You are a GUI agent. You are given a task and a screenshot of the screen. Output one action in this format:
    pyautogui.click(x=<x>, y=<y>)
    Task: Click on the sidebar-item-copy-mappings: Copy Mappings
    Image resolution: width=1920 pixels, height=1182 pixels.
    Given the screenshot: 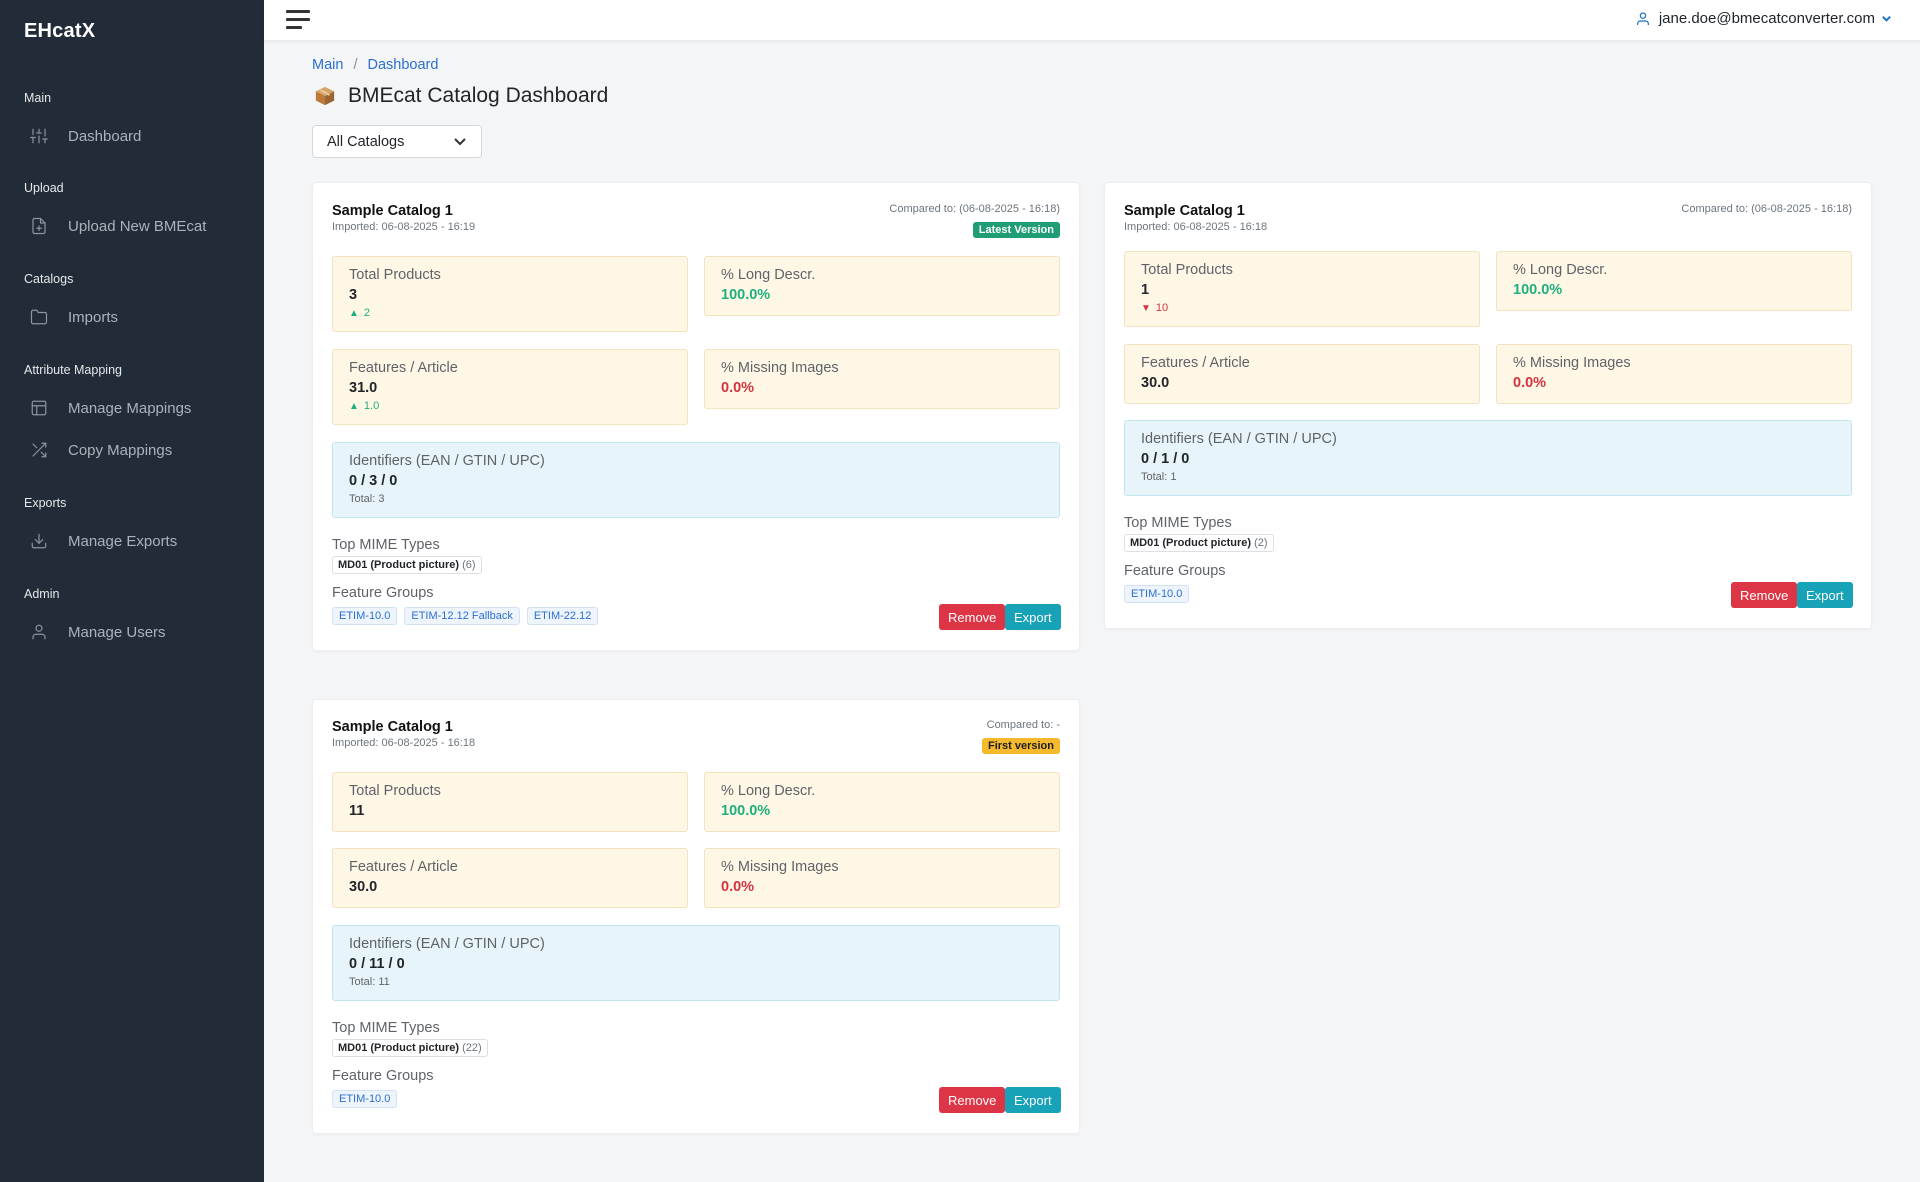 What is the action you would take?
    pyautogui.click(x=134, y=450)
    